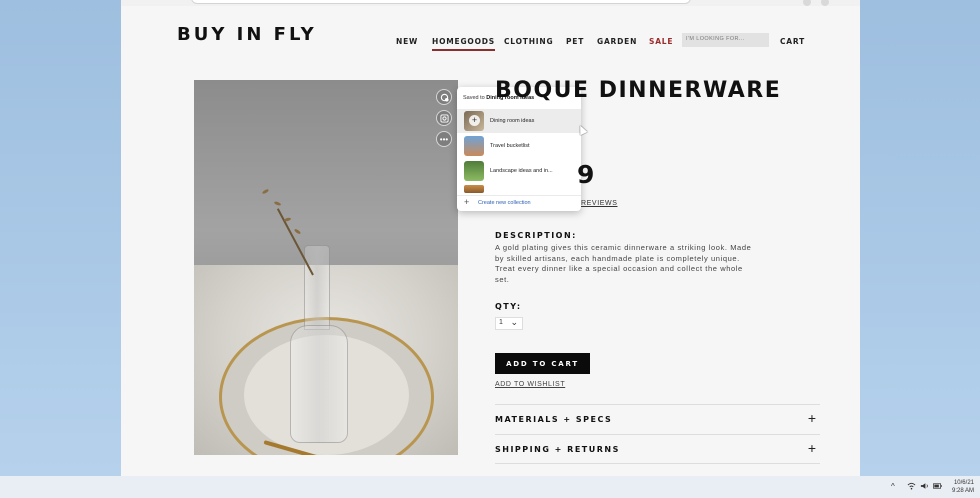 The width and height of the screenshot is (980, 498). Describe the element at coordinates (542, 363) in the screenshot. I see `add-to-cart-button: ADD TO CART` at that location.